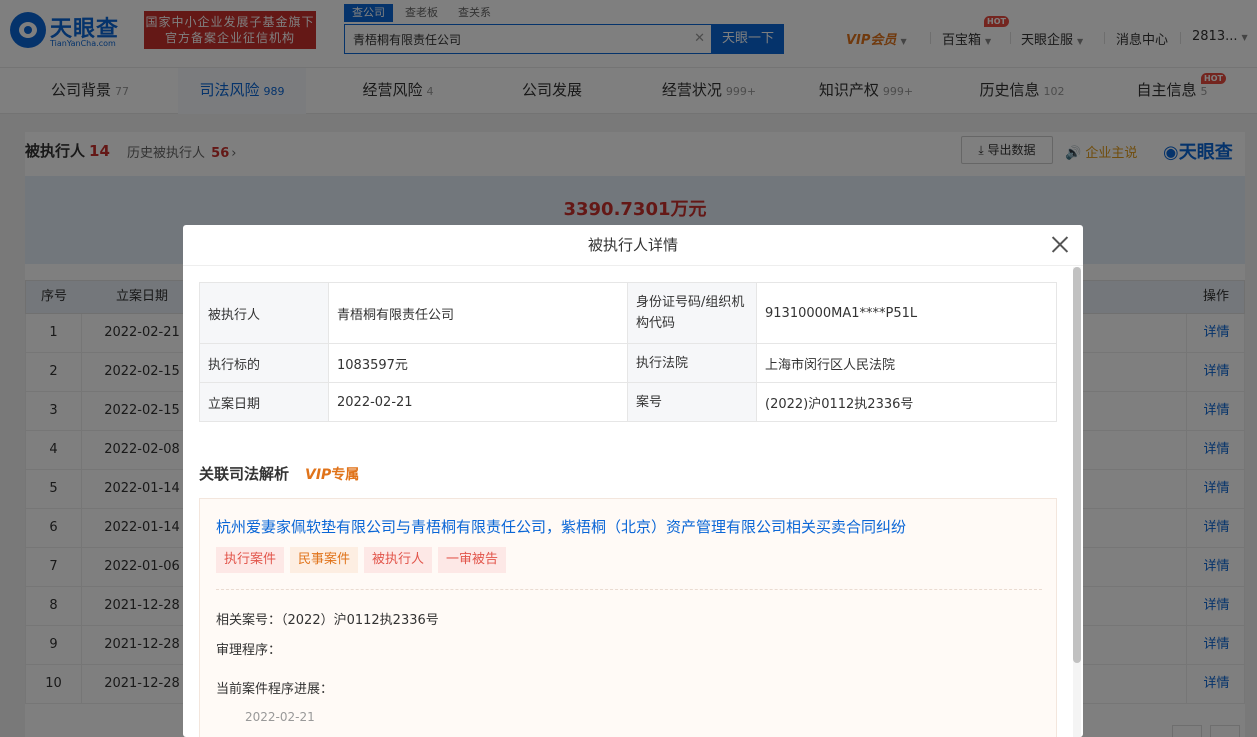  What do you see at coordinates (692, 402) in the screenshot?
I see `case-no-label: 案号` at bounding box center [692, 402].